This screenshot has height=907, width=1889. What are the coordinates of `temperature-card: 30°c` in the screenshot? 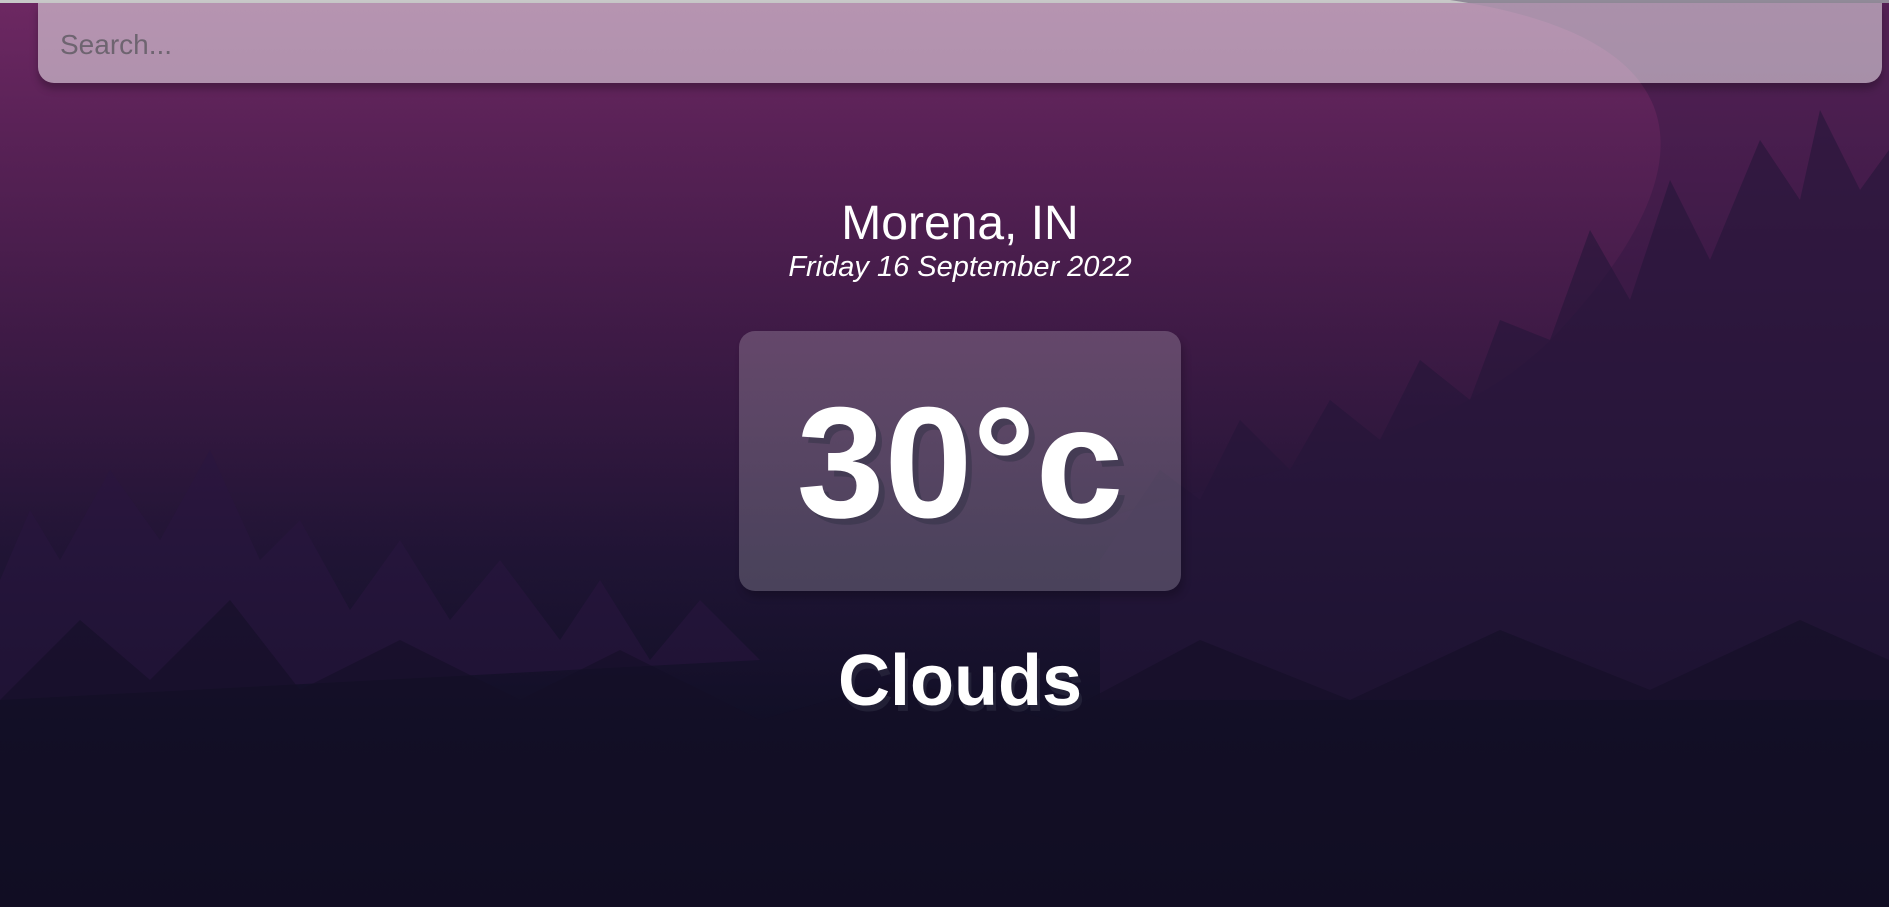 It's located at (960, 461).